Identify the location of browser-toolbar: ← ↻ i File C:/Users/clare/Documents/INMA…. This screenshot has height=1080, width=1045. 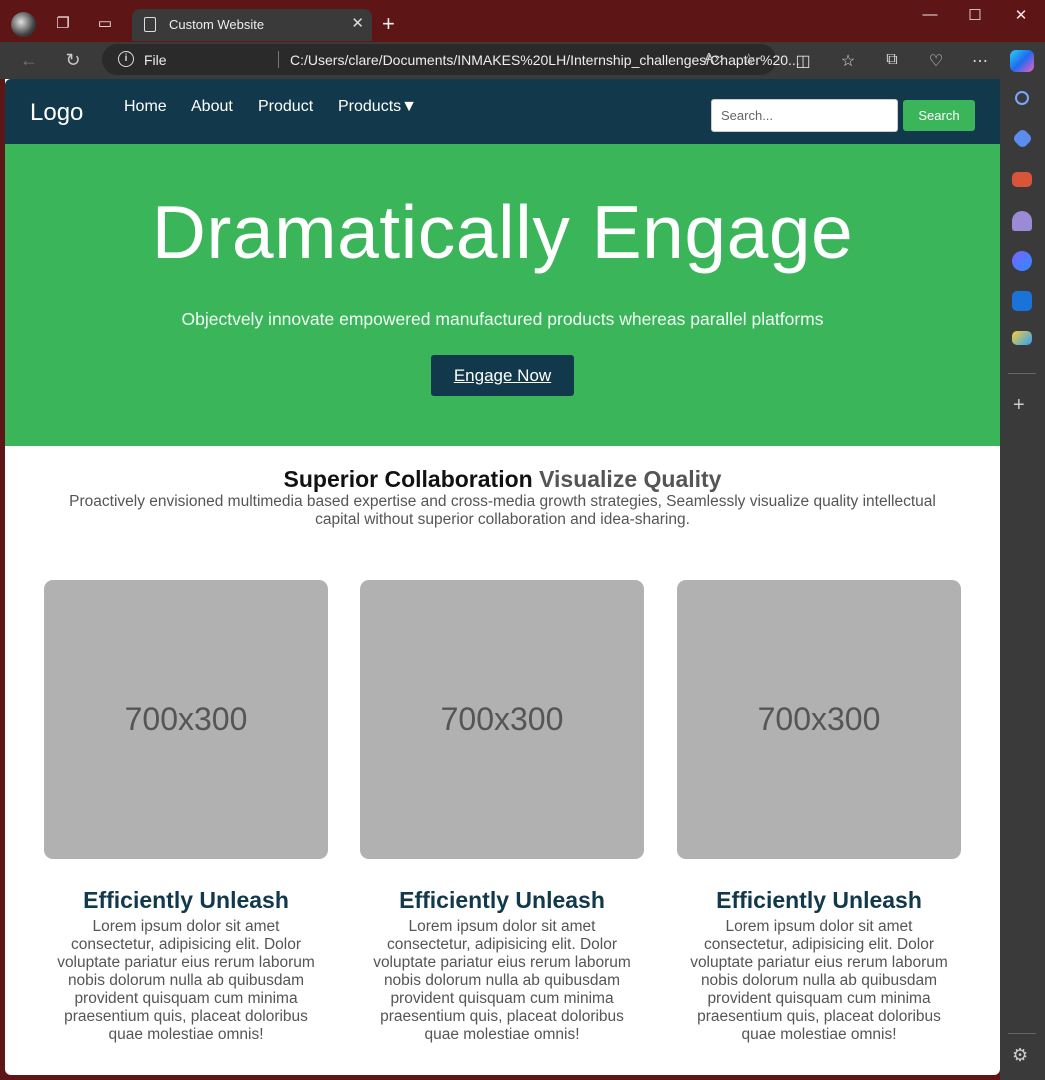
(522, 60).